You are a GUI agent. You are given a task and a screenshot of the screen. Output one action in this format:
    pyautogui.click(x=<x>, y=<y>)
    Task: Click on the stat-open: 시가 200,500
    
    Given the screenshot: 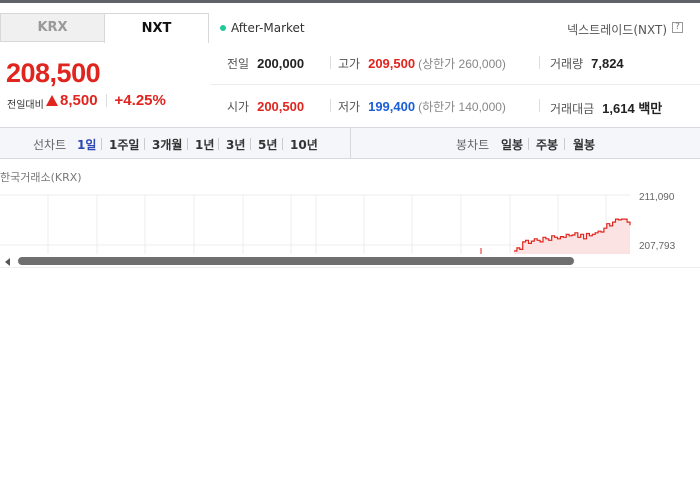 What is the action you would take?
    pyautogui.click(x=265, y=106)
    